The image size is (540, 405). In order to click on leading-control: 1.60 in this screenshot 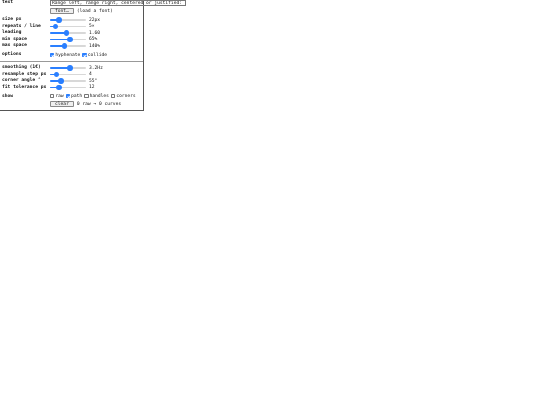, I will do `click(75, 33)`.